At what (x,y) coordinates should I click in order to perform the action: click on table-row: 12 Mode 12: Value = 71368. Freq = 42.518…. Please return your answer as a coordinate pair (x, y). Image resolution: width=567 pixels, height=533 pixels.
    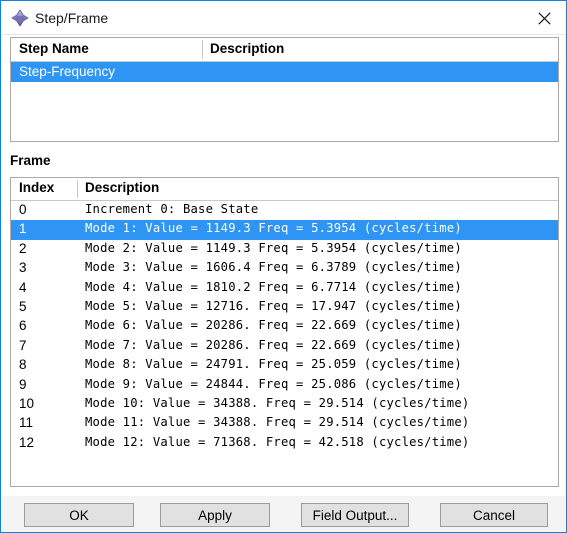
    Looking at the image, I should click on (284, 443).